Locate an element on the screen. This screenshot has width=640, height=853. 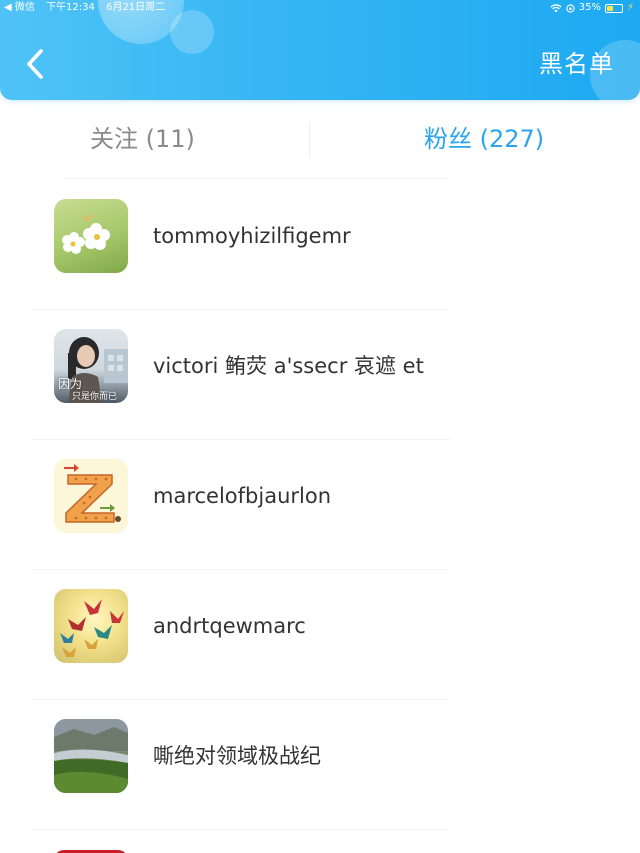
status-right: 35% ⚡ is located at coordinates (590, 8).